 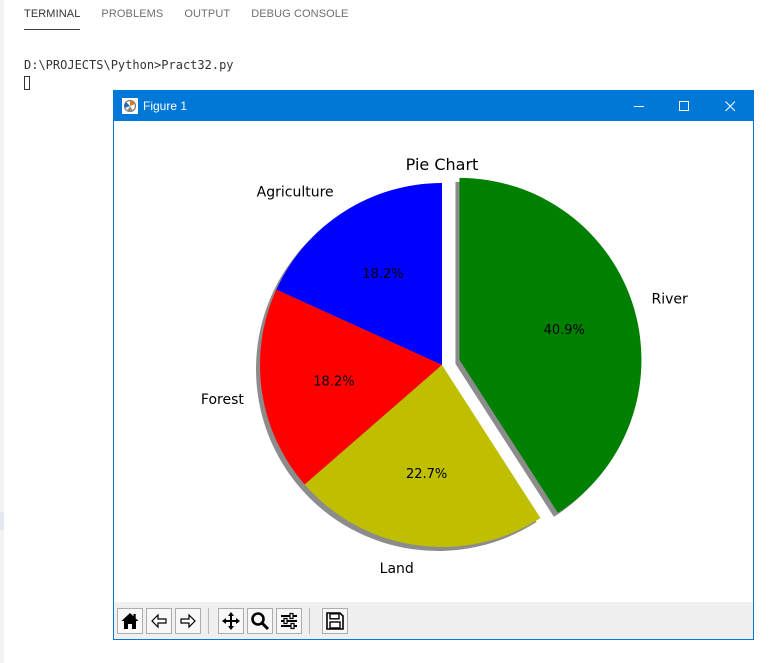 I want to click on zoom-button, so click(x=260, y=621).